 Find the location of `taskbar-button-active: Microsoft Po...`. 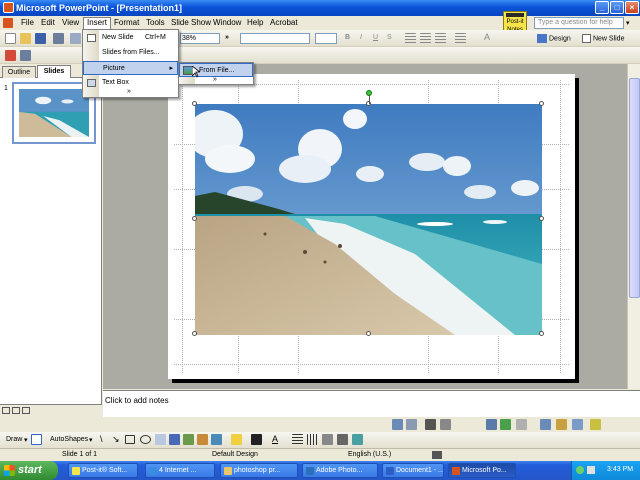

taskbar-button-active: Microsoft Po... is located at coordinates (482, 470).